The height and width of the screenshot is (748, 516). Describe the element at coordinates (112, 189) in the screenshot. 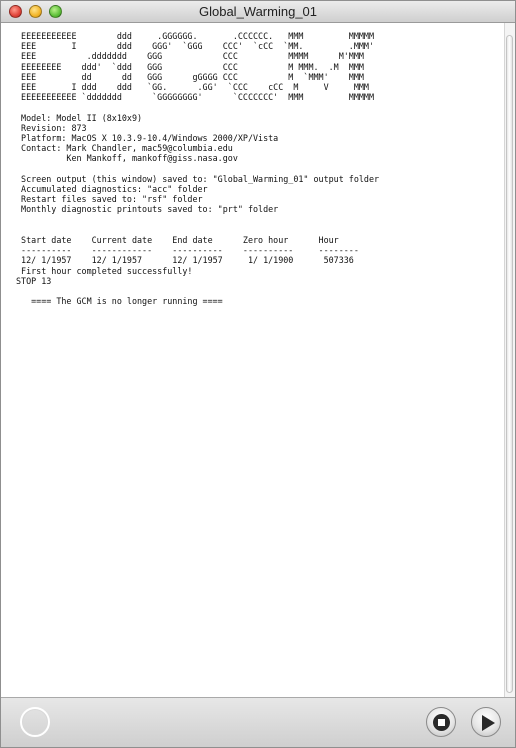

I see `acc-folder-line: Accumulated diagnostics: "acc" folder` at that location.